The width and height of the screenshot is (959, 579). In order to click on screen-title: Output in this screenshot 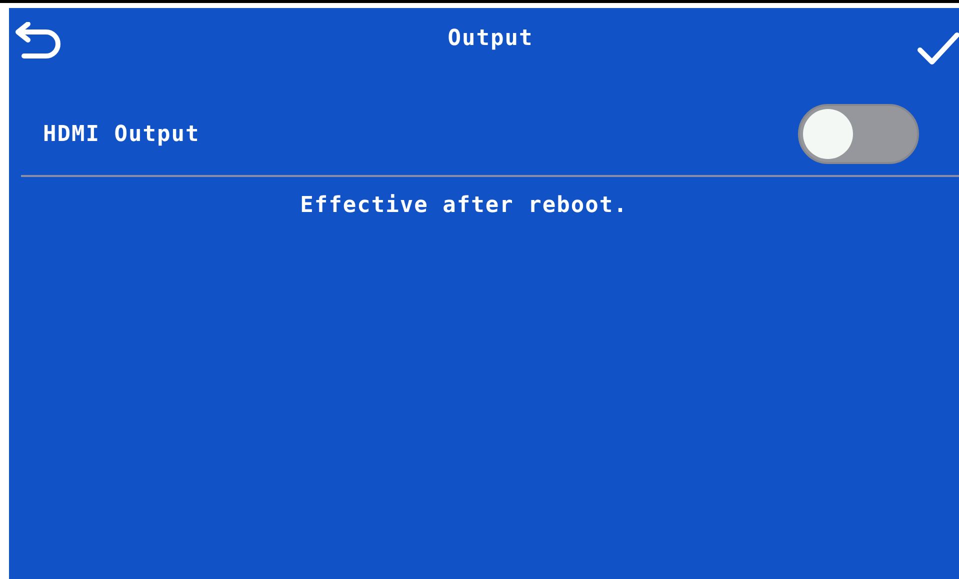, I will do `click(491, 38)`.